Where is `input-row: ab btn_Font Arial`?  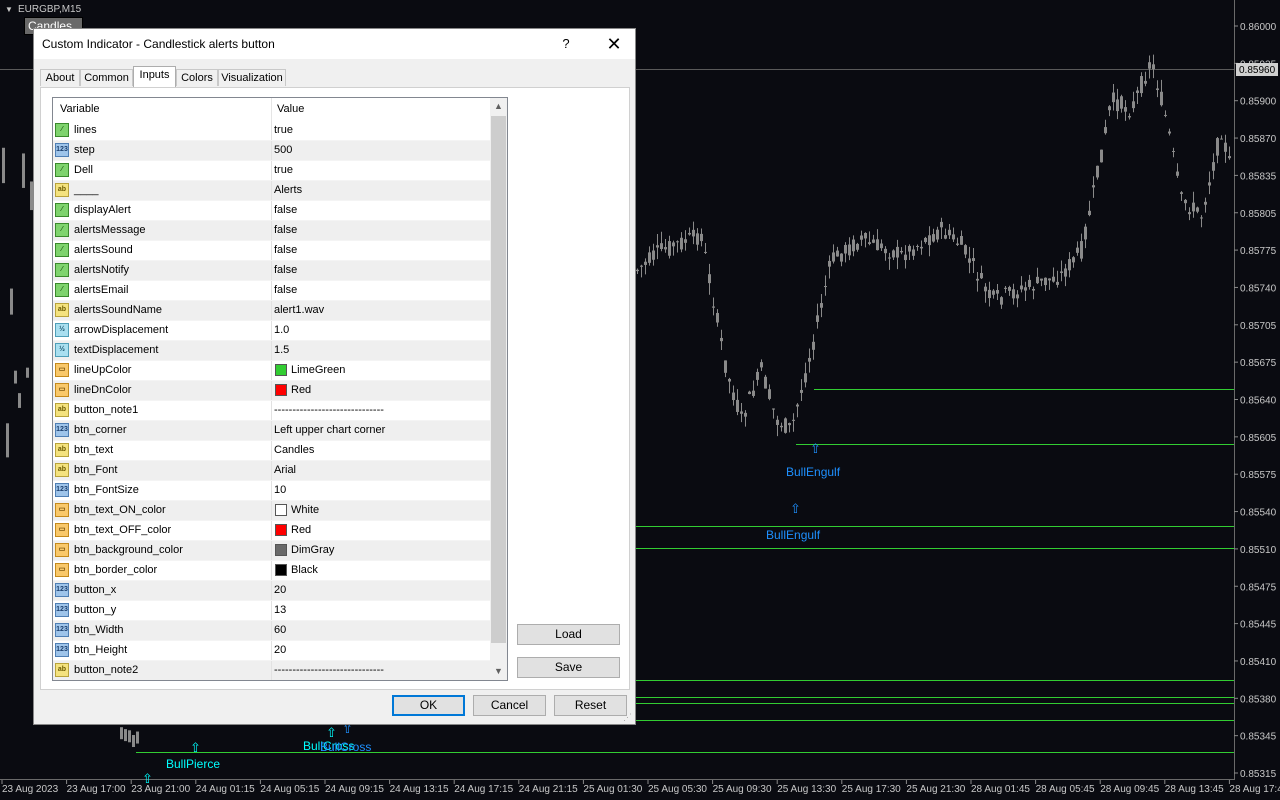
input-row: ab btn_Font Arial is located at coordinates (271, 471).